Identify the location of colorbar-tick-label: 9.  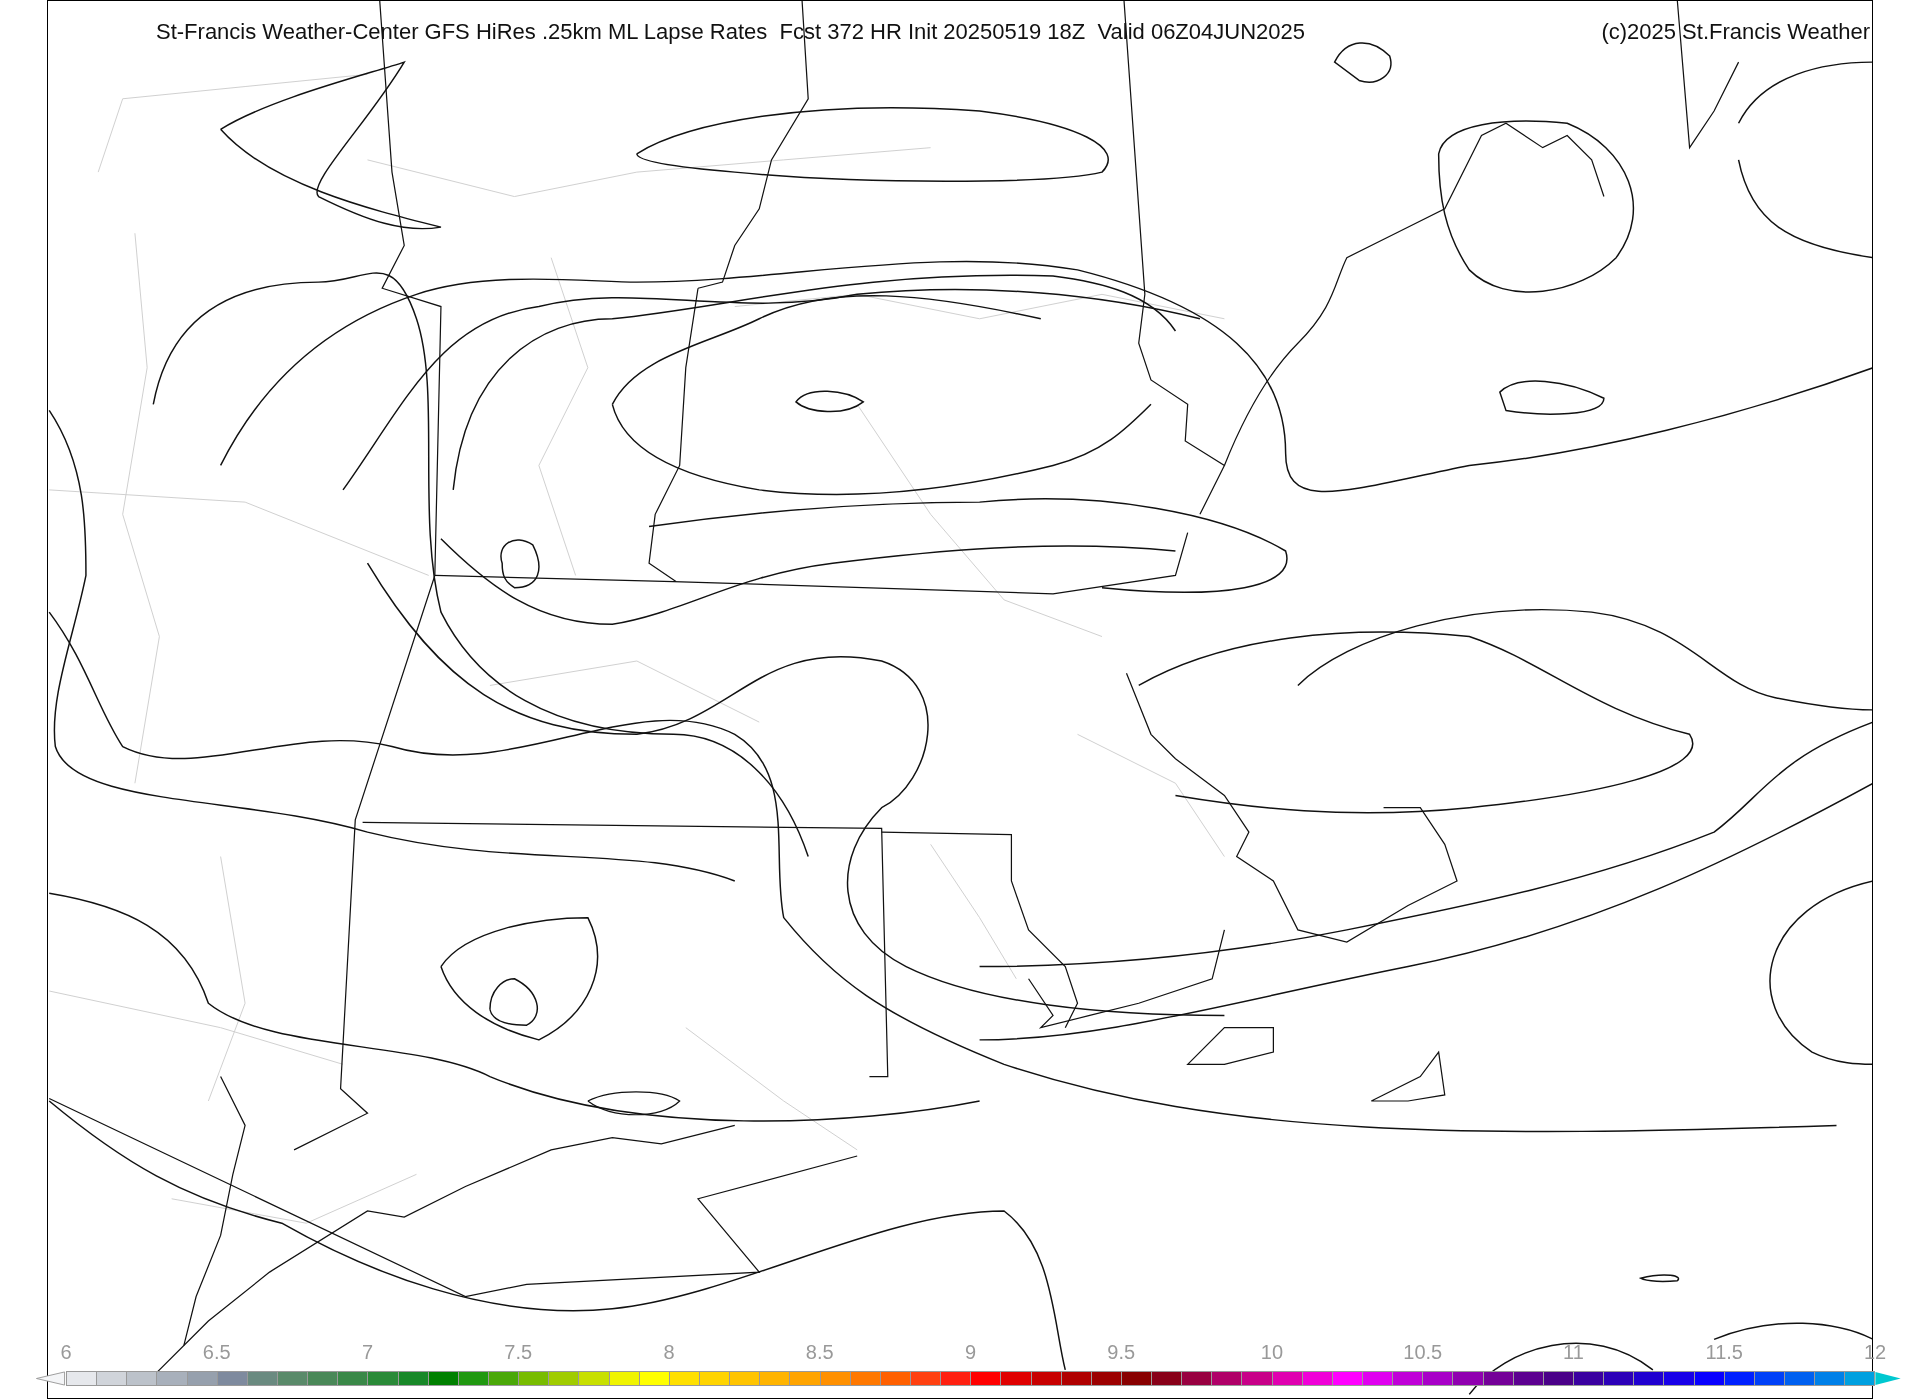
(970, 1352).